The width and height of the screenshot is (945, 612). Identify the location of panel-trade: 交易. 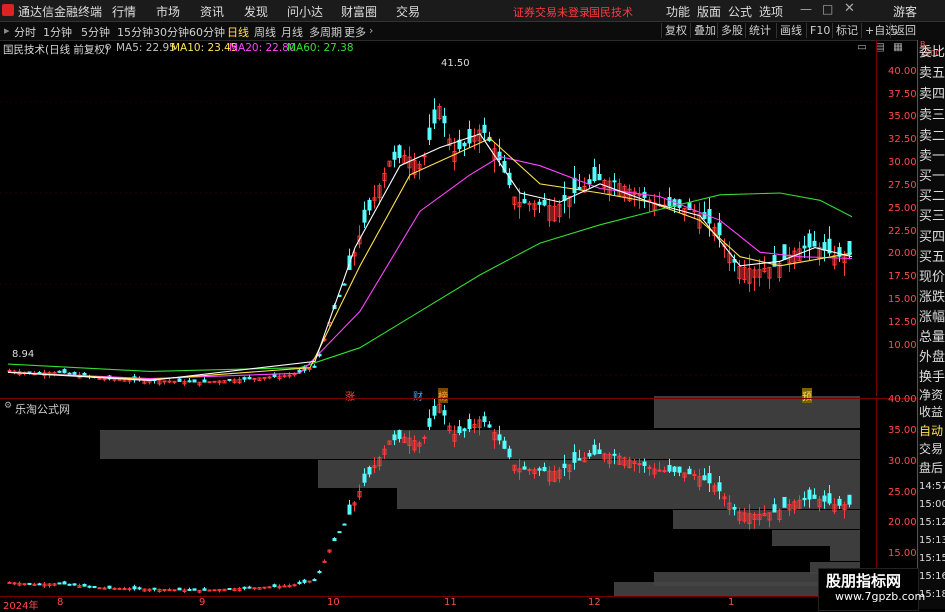
(931, 449).